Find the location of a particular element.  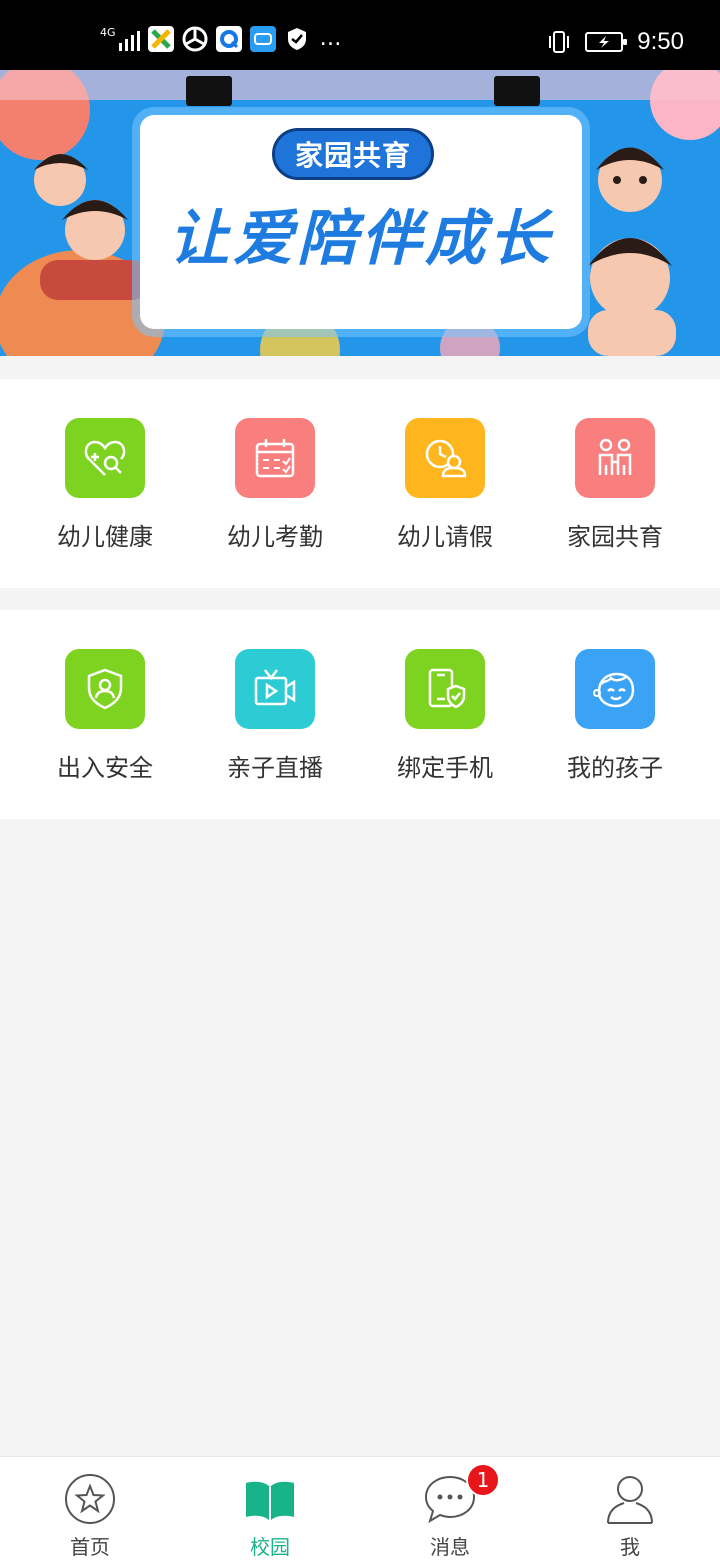

banner-slogan: 让爱陪伴成长 is located at coordinates (361, 239).